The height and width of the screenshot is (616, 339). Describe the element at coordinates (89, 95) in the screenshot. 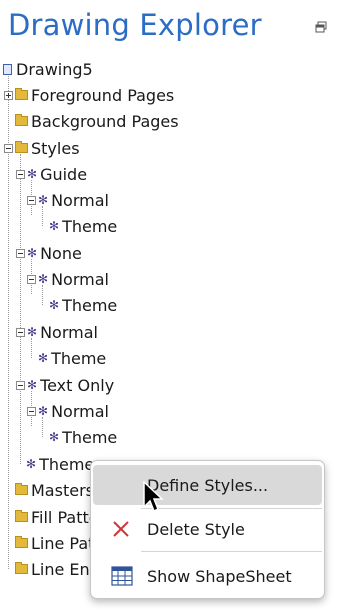

I see `tree-item-foreground-pages: Foreground Pages` at that location.